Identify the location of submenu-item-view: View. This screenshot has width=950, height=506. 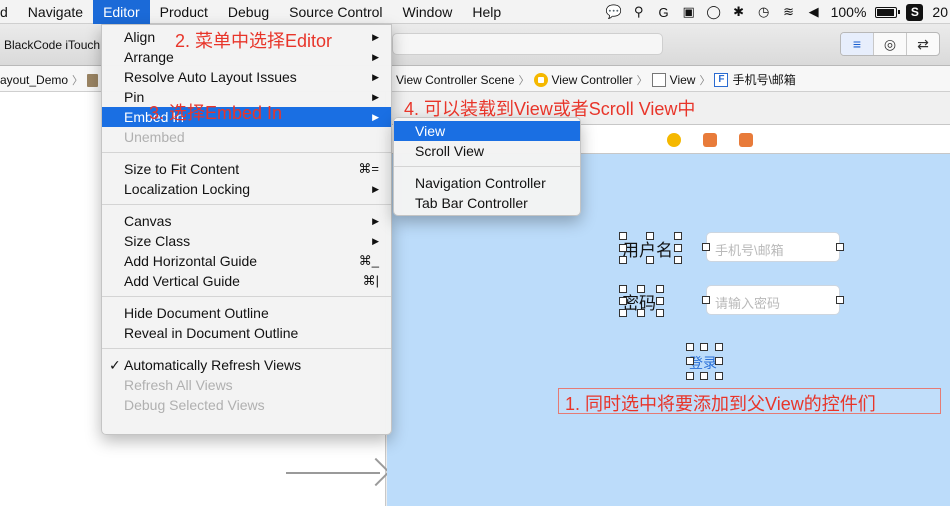
(487, 131).